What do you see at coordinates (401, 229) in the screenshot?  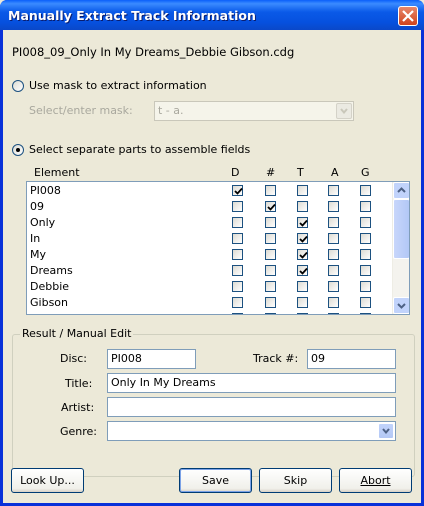 I see `scroll-thumb` at bounding box center [401, 229].